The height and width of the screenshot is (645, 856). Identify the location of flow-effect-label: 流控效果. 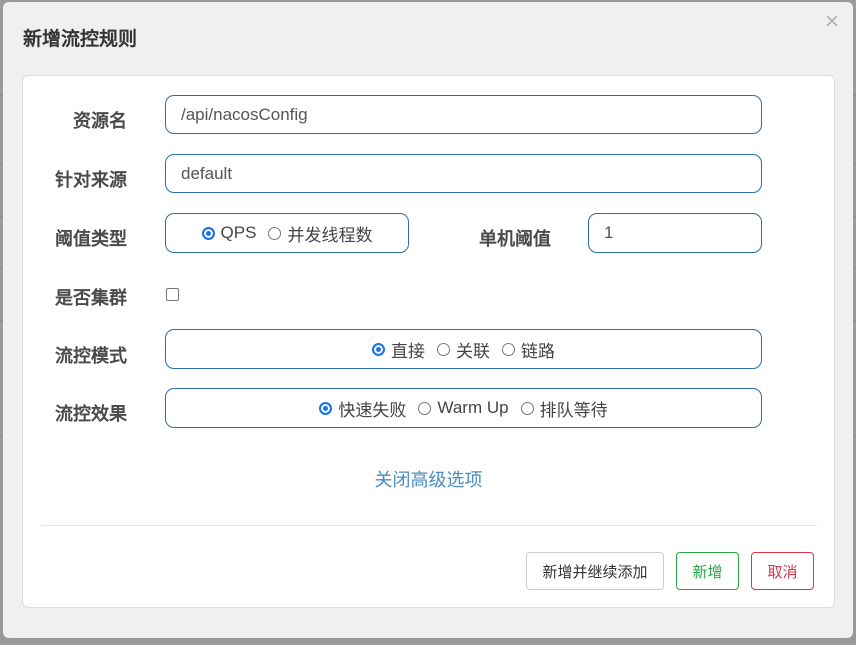
(91, 414).